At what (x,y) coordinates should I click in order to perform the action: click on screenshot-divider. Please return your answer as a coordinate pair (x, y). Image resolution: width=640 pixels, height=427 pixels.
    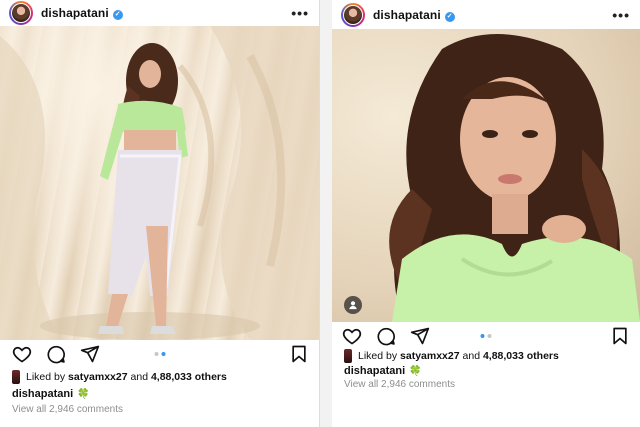
    Looking at the image, I should click on (326, 213).